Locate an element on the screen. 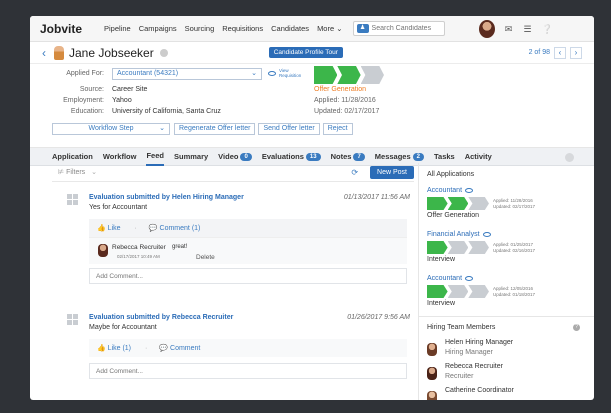  tab-settings-icon is located at coordinates (569, 157).